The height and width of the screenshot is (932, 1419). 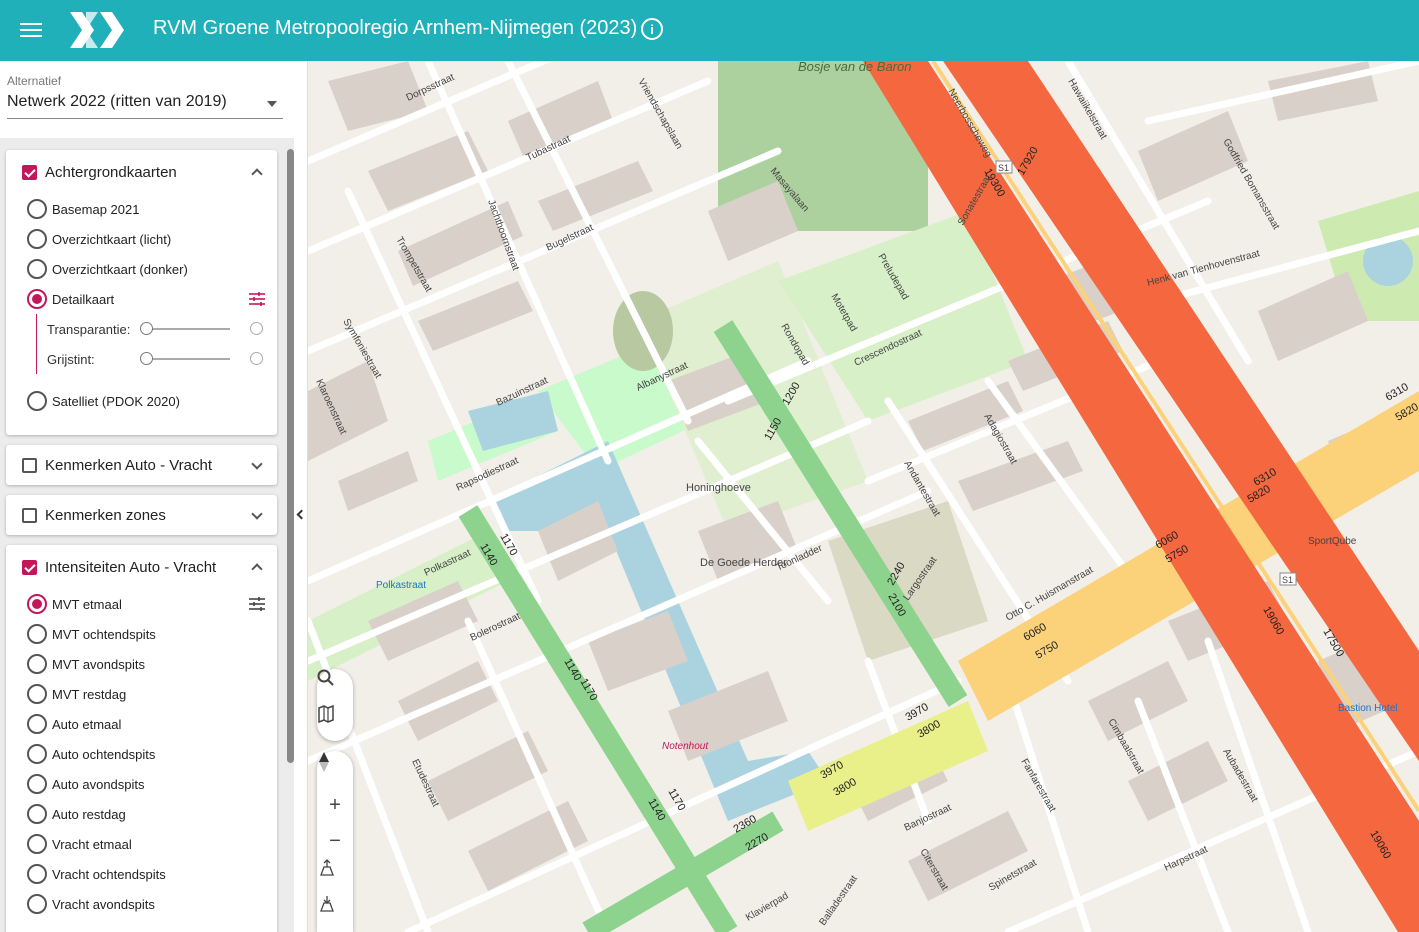 What do you see at coordinates (401, 585) in the screenshot?
I see `place-label: Polkastraat` at bounding box center [401, 585].